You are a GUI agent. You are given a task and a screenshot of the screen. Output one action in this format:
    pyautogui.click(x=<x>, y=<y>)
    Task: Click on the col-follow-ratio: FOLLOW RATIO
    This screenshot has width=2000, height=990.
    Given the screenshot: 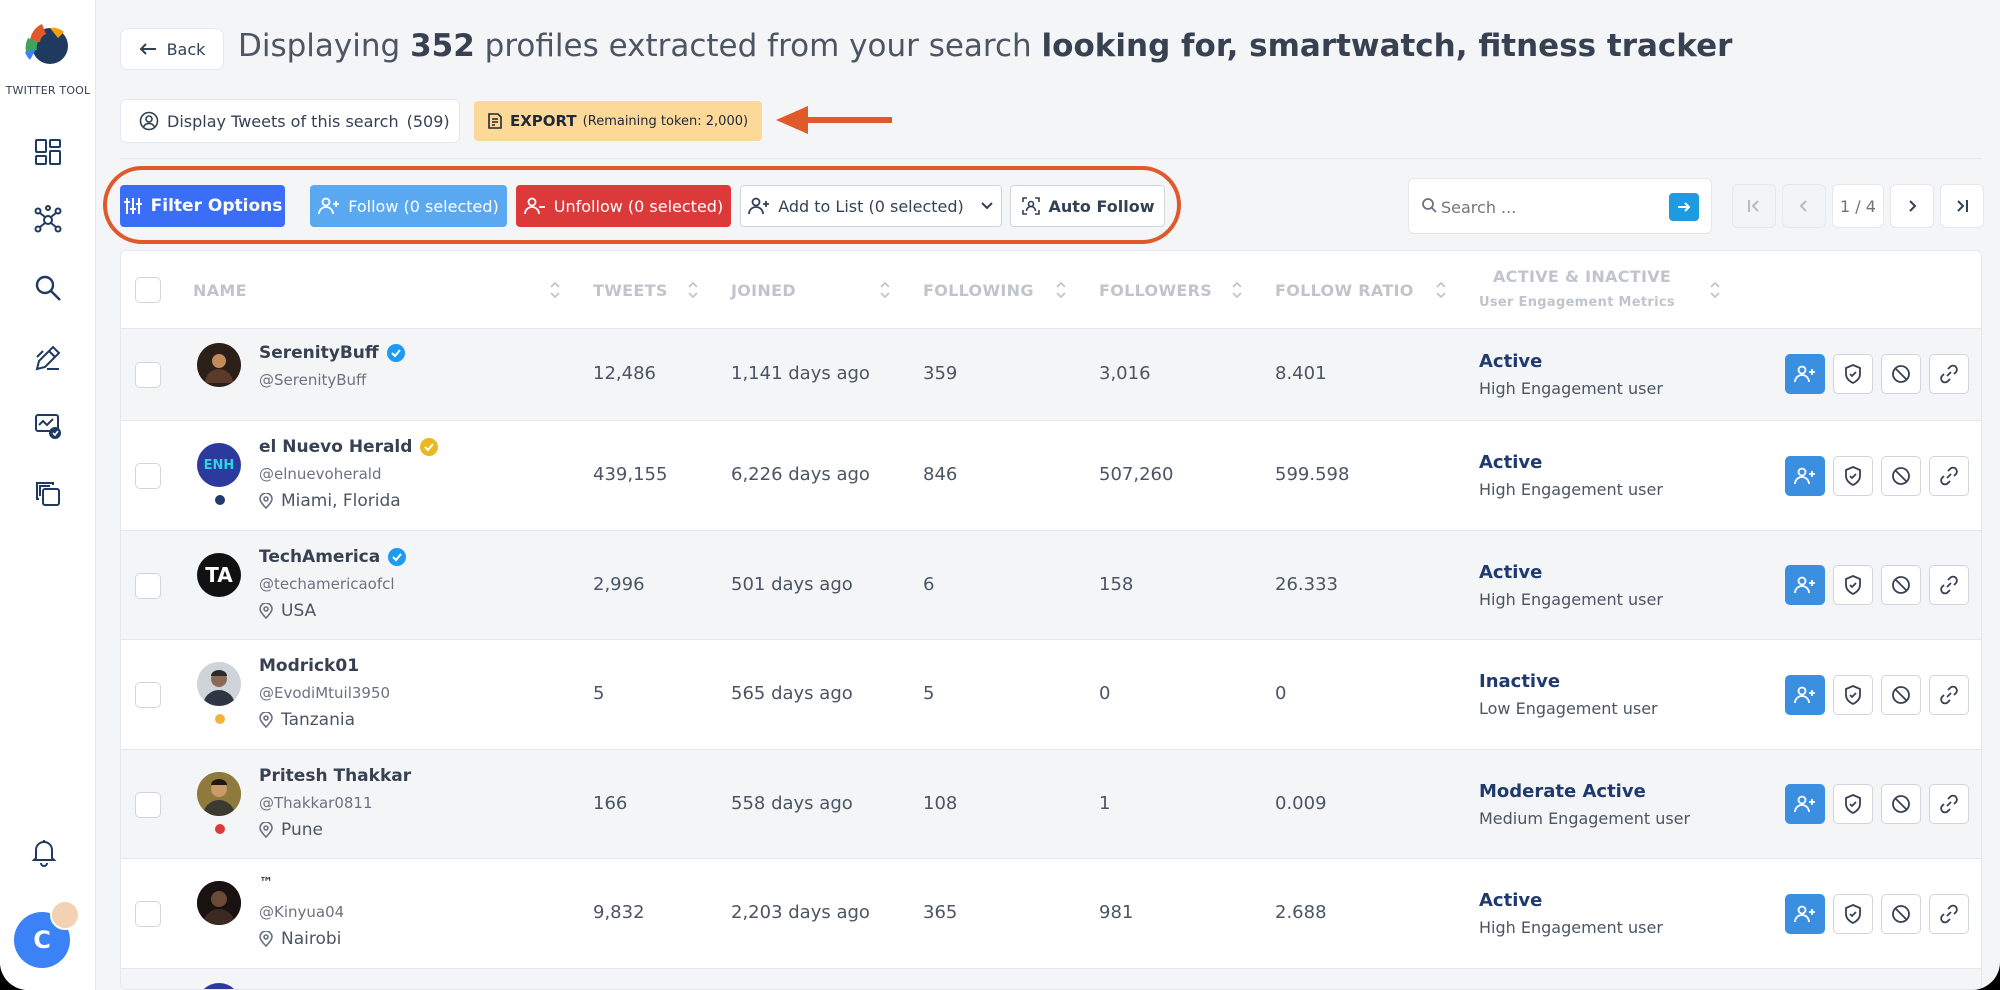 What is the action you would take?
    pyautogui.click(x=1344, y=290)
    